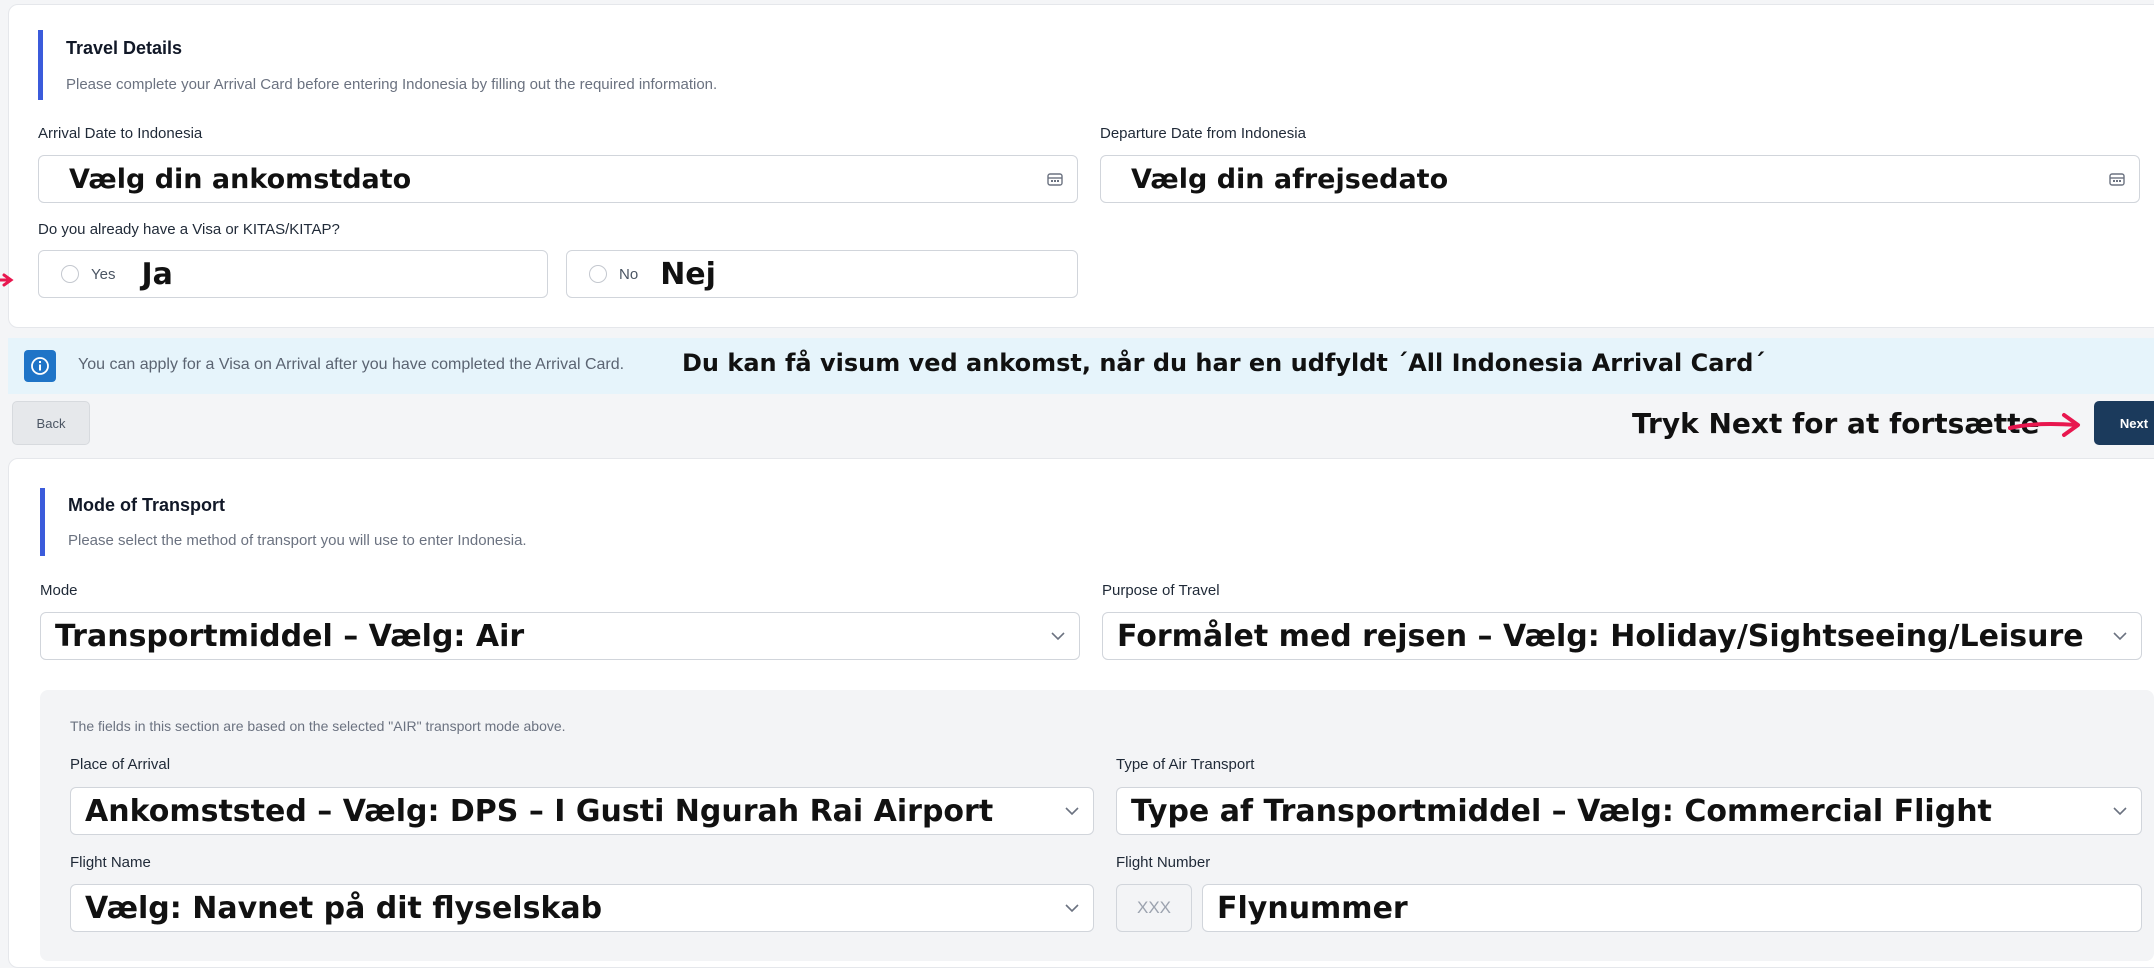  Describe the element at coordinates (120, 133) in the screenshot. I see `arrival-date-label: Arrival Date to Indonesia` at that location.